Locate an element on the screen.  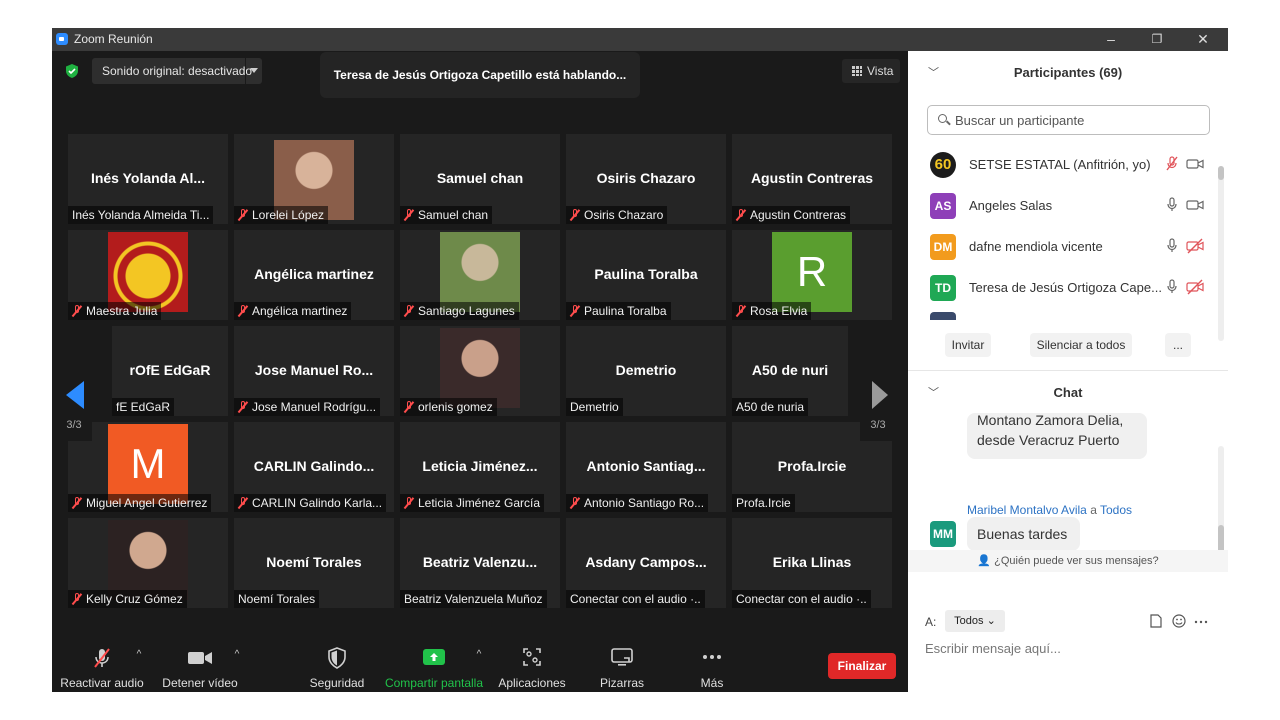
shield-check-icon is located at coordinates (72, 71).